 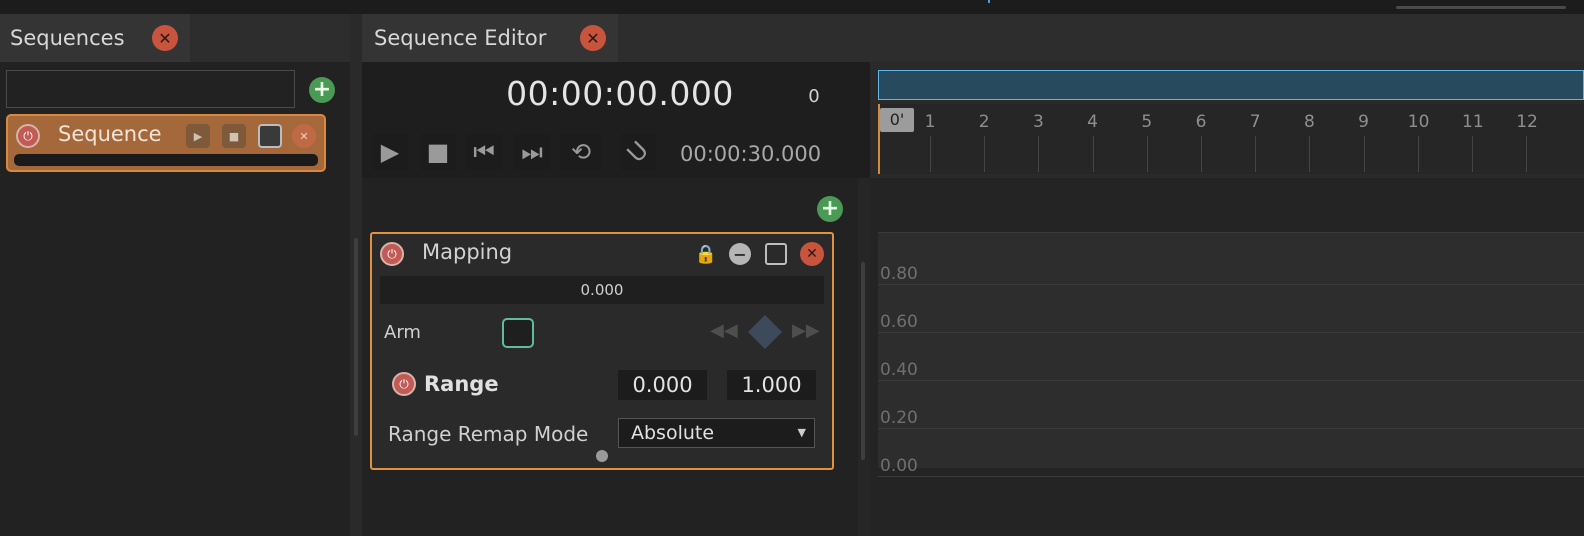 What do you see at coordinates (461, 384) in the screenshot?
I see `range-label: Range` at bounding box center [461, 384].